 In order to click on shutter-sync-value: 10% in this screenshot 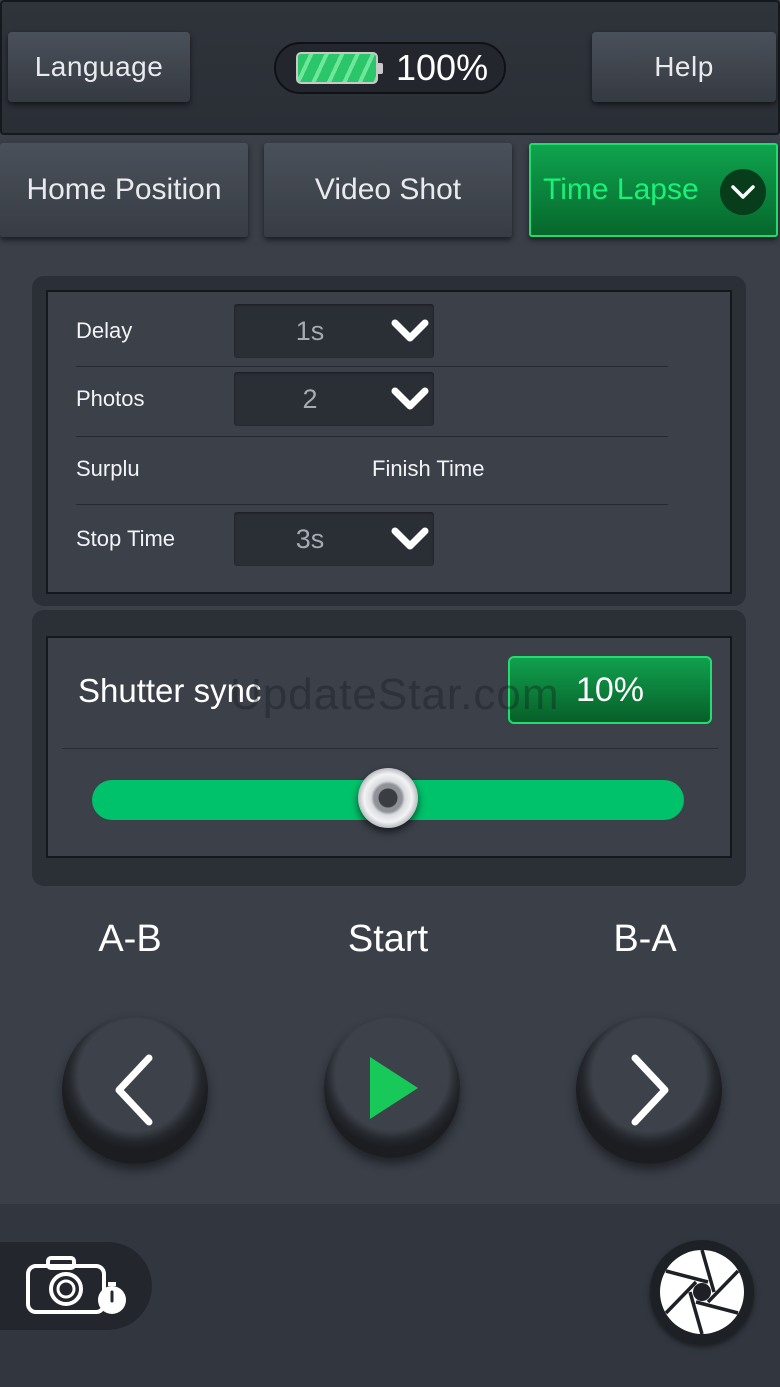, I will do `click(610, 690)`.